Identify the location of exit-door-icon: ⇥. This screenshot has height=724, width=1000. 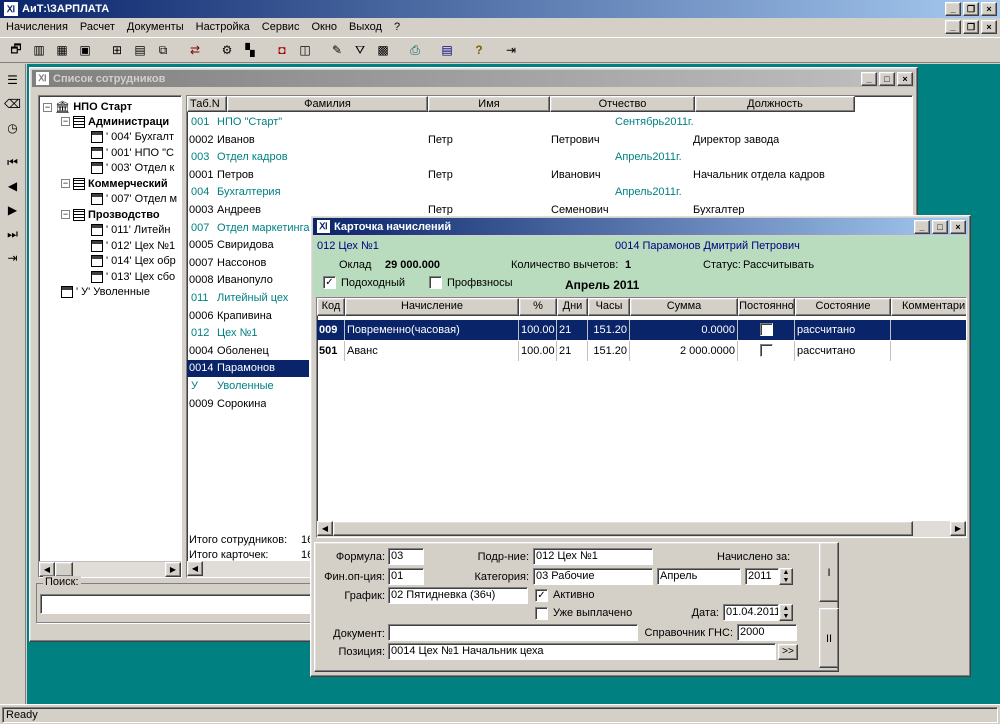
(13, 258).